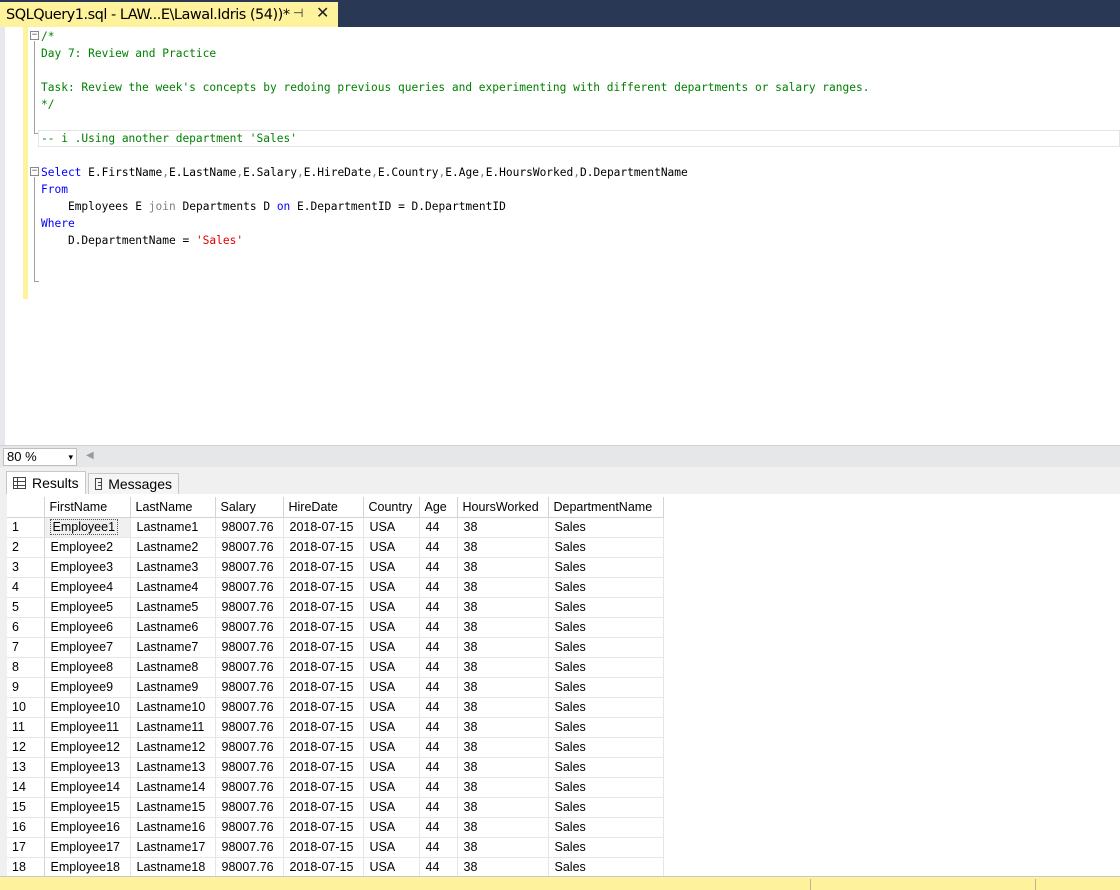 The width and height of the screenshot is (1120, 890). I want to click on grid-cell: Employee3, so click(87, 567).